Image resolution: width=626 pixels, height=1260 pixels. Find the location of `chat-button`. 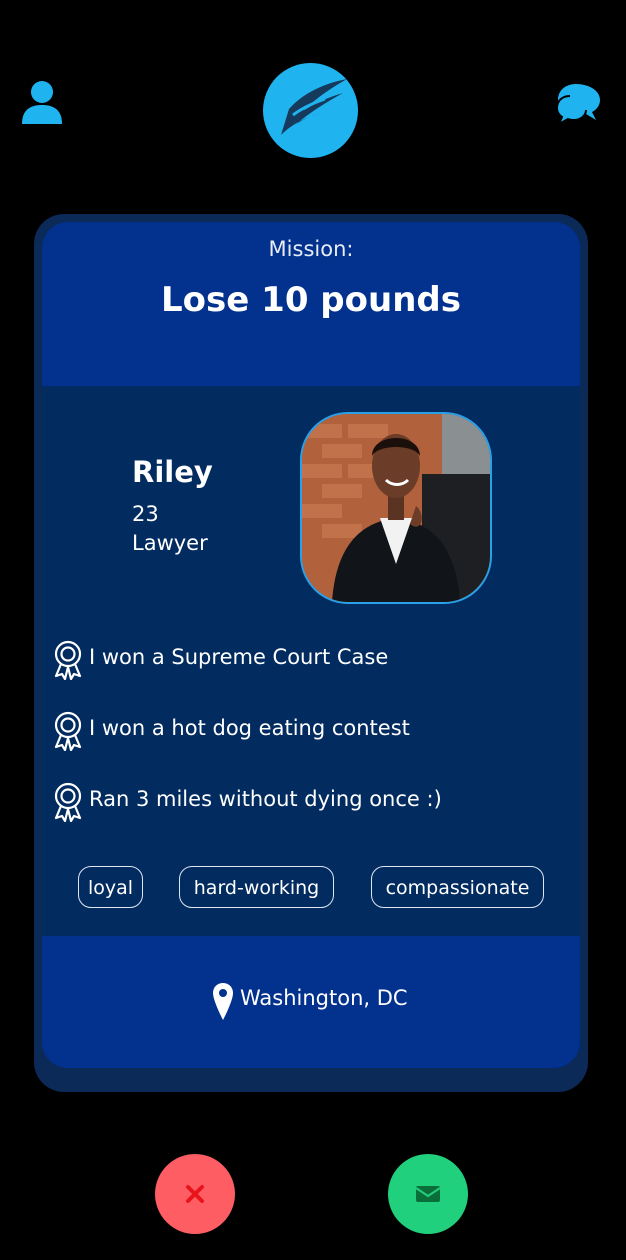

chat-button is located at coordinates (579, 103).